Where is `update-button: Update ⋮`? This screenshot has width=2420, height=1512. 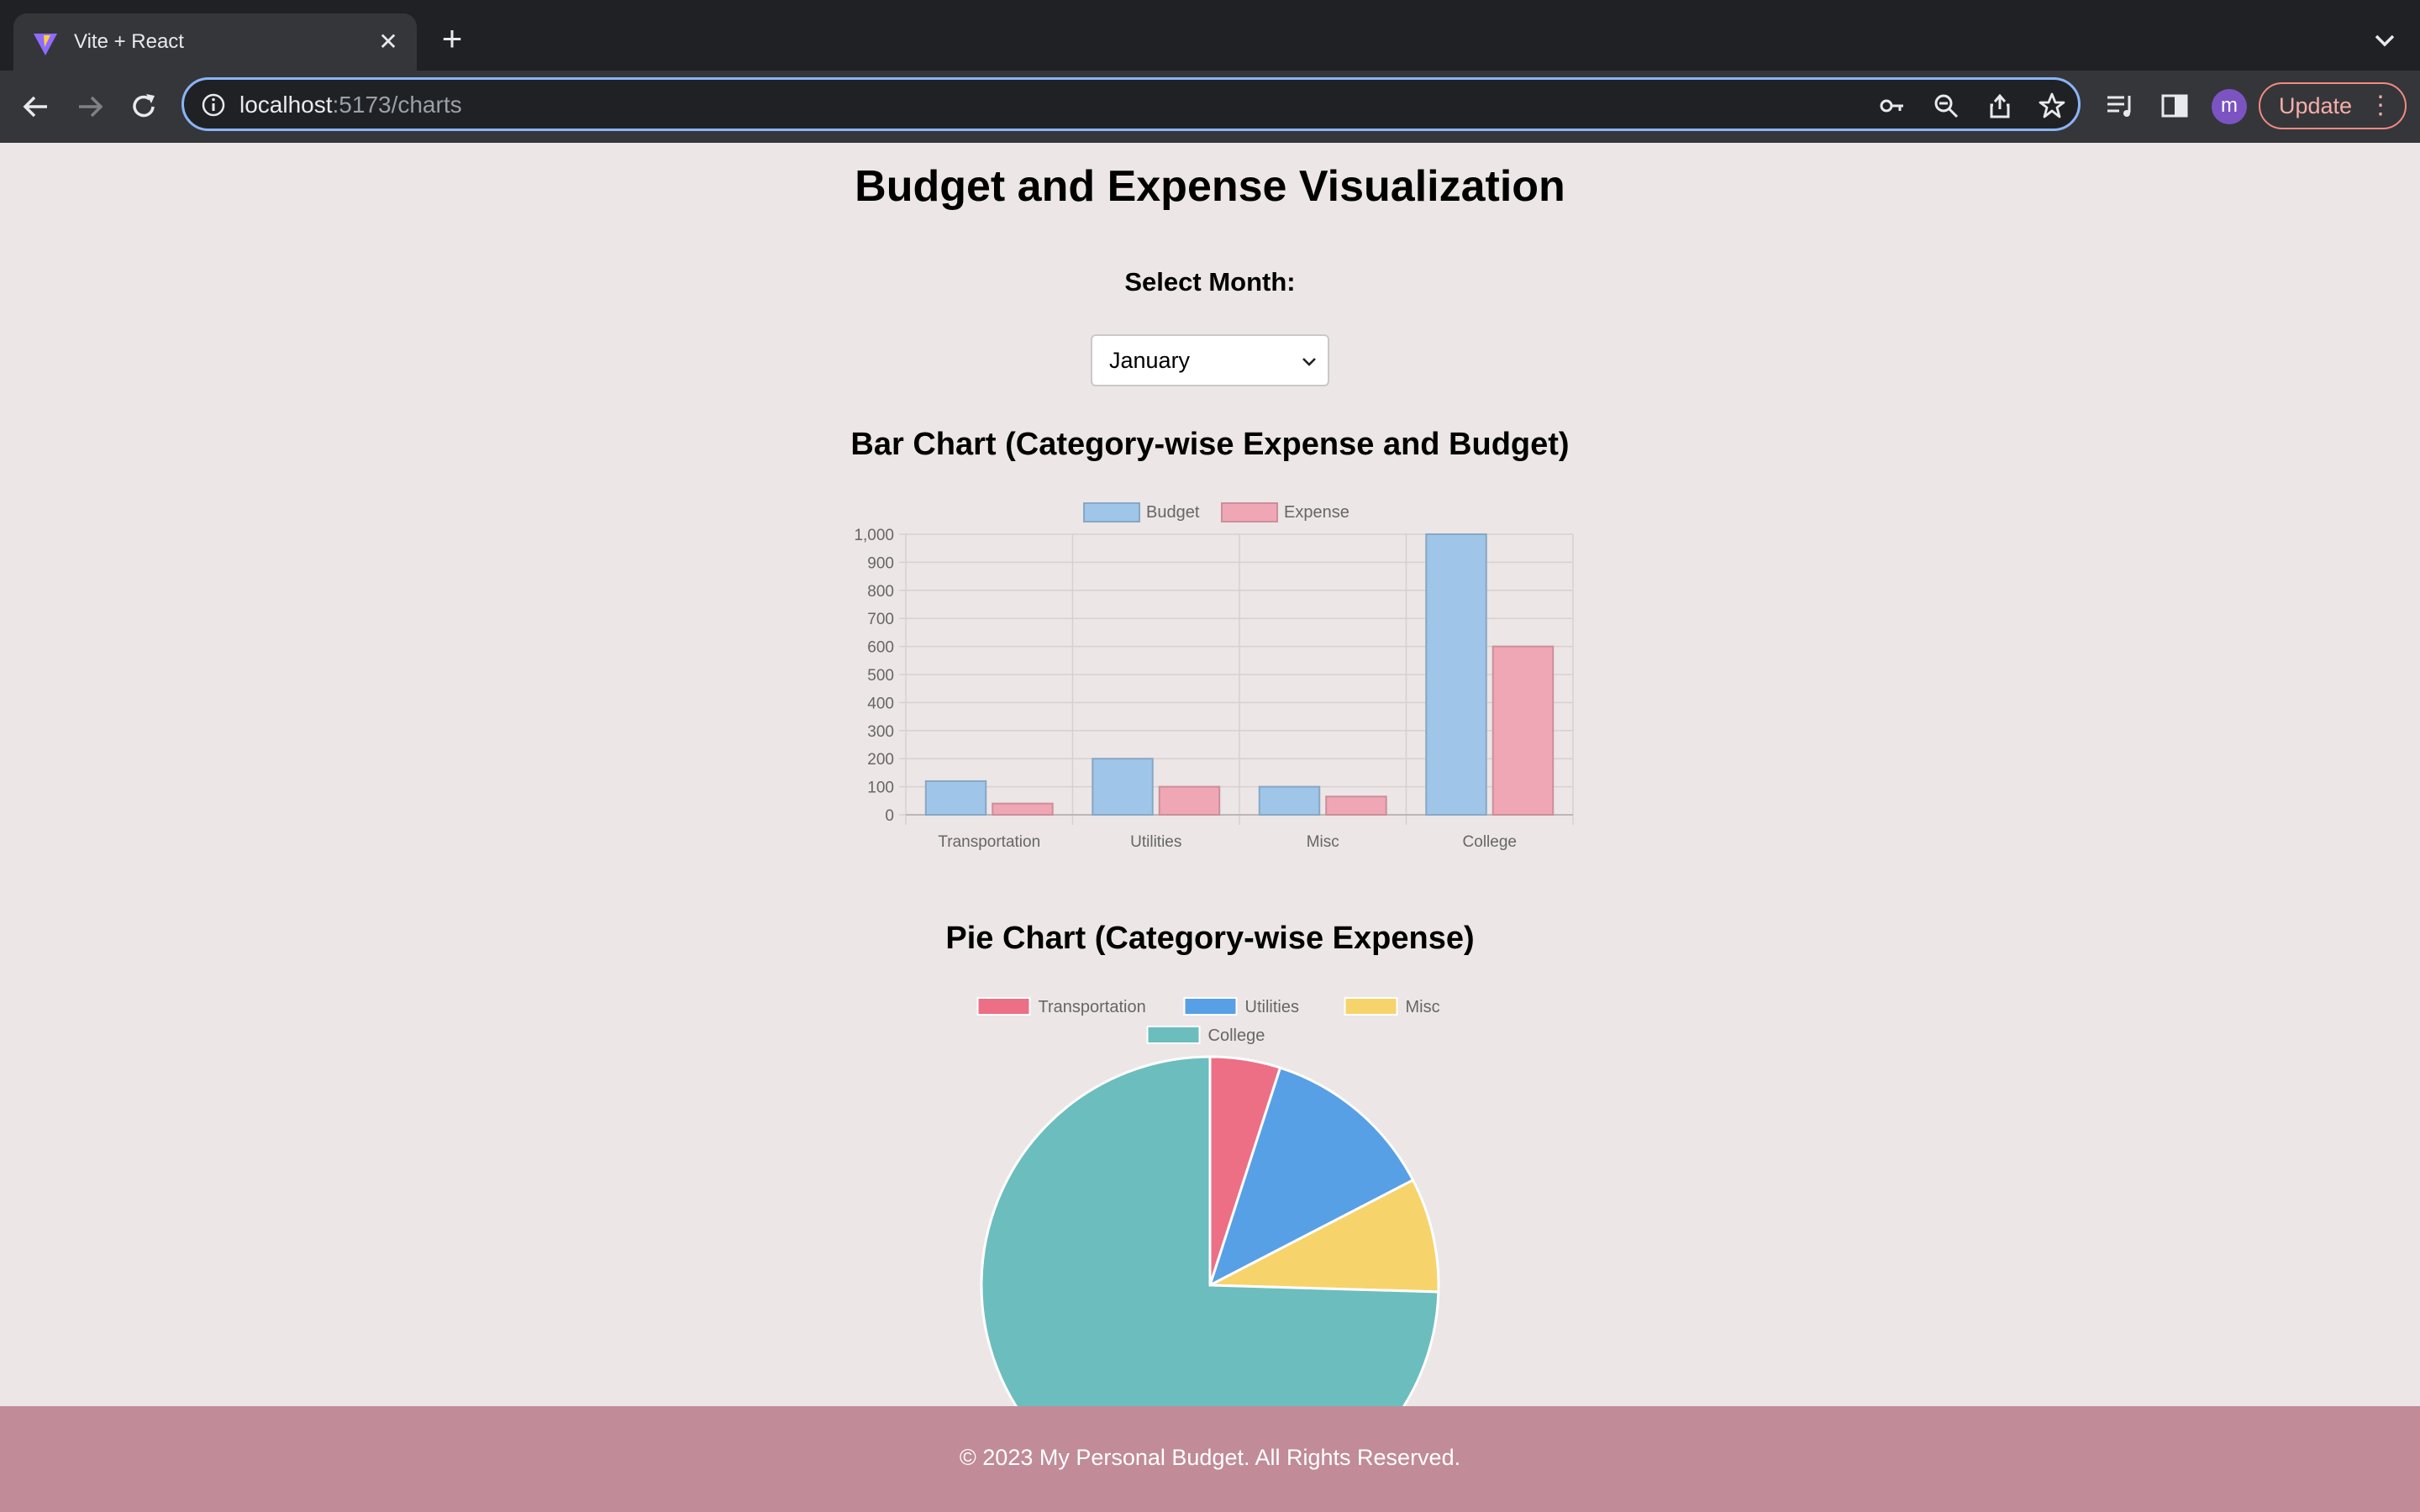
update-button: Update ⋮ is located at coordinates (2333, 105).